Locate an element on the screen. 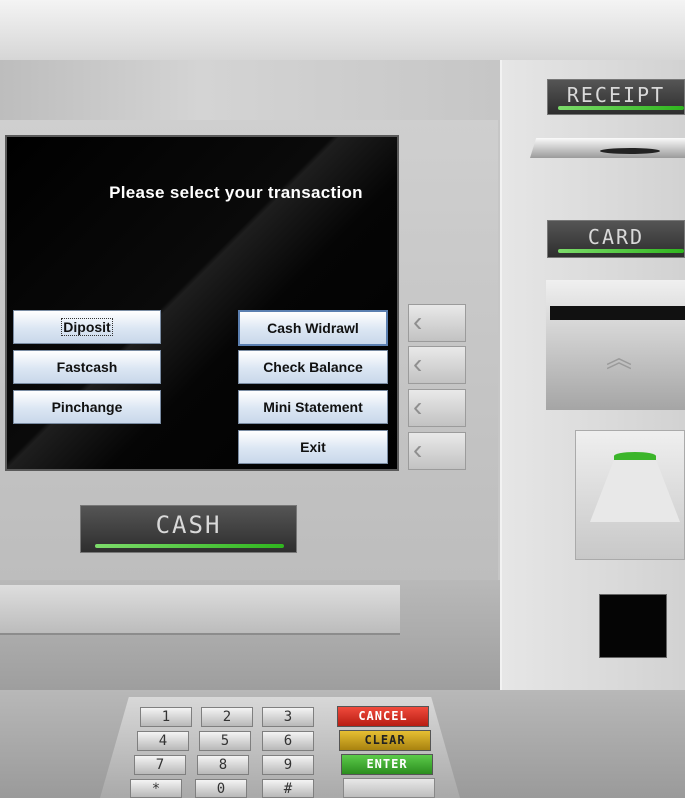 This screenshot has height=798, width=685. fastcash-button: Fastcash is located at coordinates (87, 367).